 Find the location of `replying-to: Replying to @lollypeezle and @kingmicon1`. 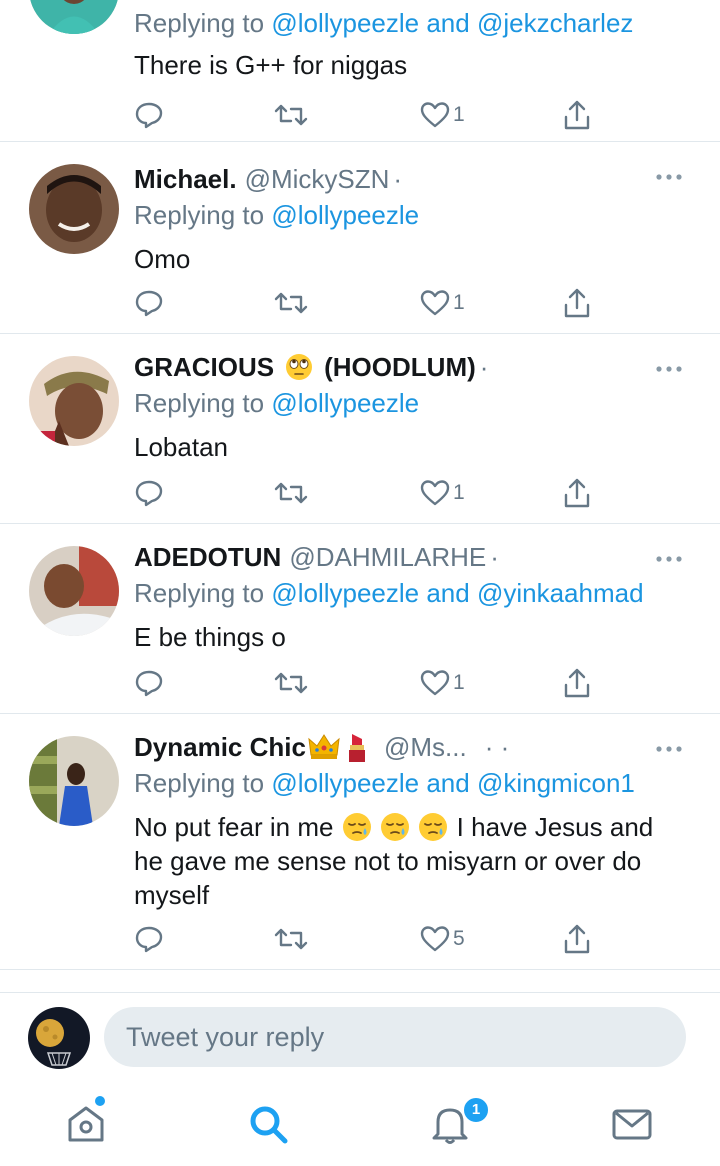

replying-to: Replying to @lollypeezle and @kingmicon1 is located at coordinates (407, 783).